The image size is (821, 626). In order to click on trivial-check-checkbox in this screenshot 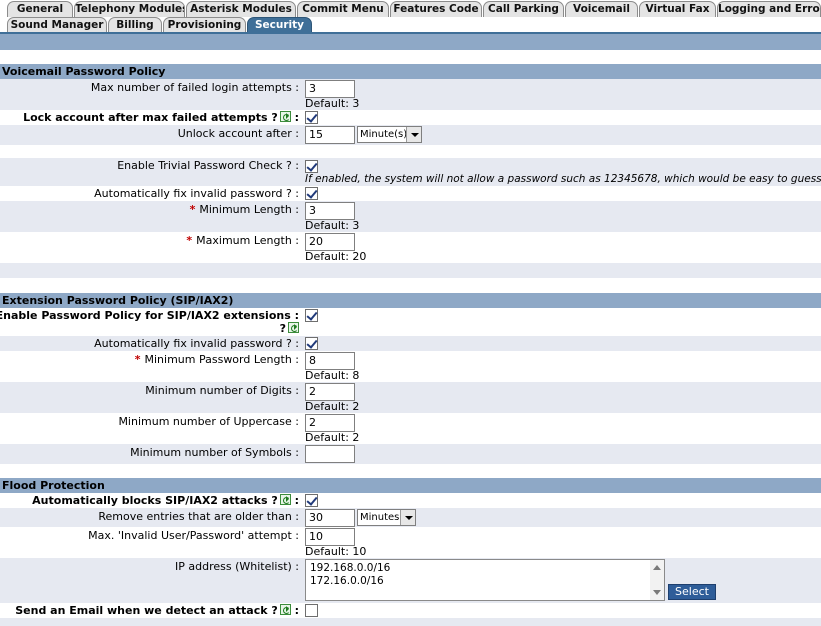, I will do `click(311, 166)`.